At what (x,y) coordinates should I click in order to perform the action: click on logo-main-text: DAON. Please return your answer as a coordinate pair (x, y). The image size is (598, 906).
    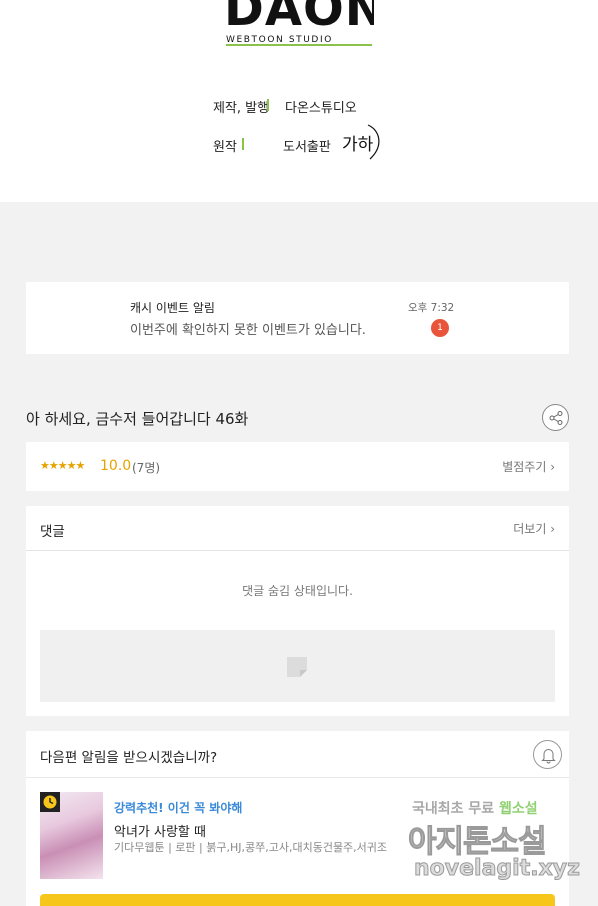
    Looking at the image, I should click on (299, 16).